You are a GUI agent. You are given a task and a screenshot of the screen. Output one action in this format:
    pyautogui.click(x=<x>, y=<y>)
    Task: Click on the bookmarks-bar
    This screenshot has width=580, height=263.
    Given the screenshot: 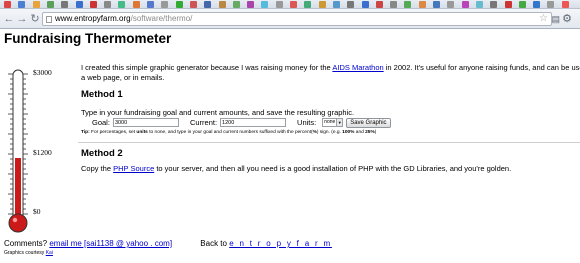 What is the action you would take?
    pyautogui.click(x=290, y=4)
    